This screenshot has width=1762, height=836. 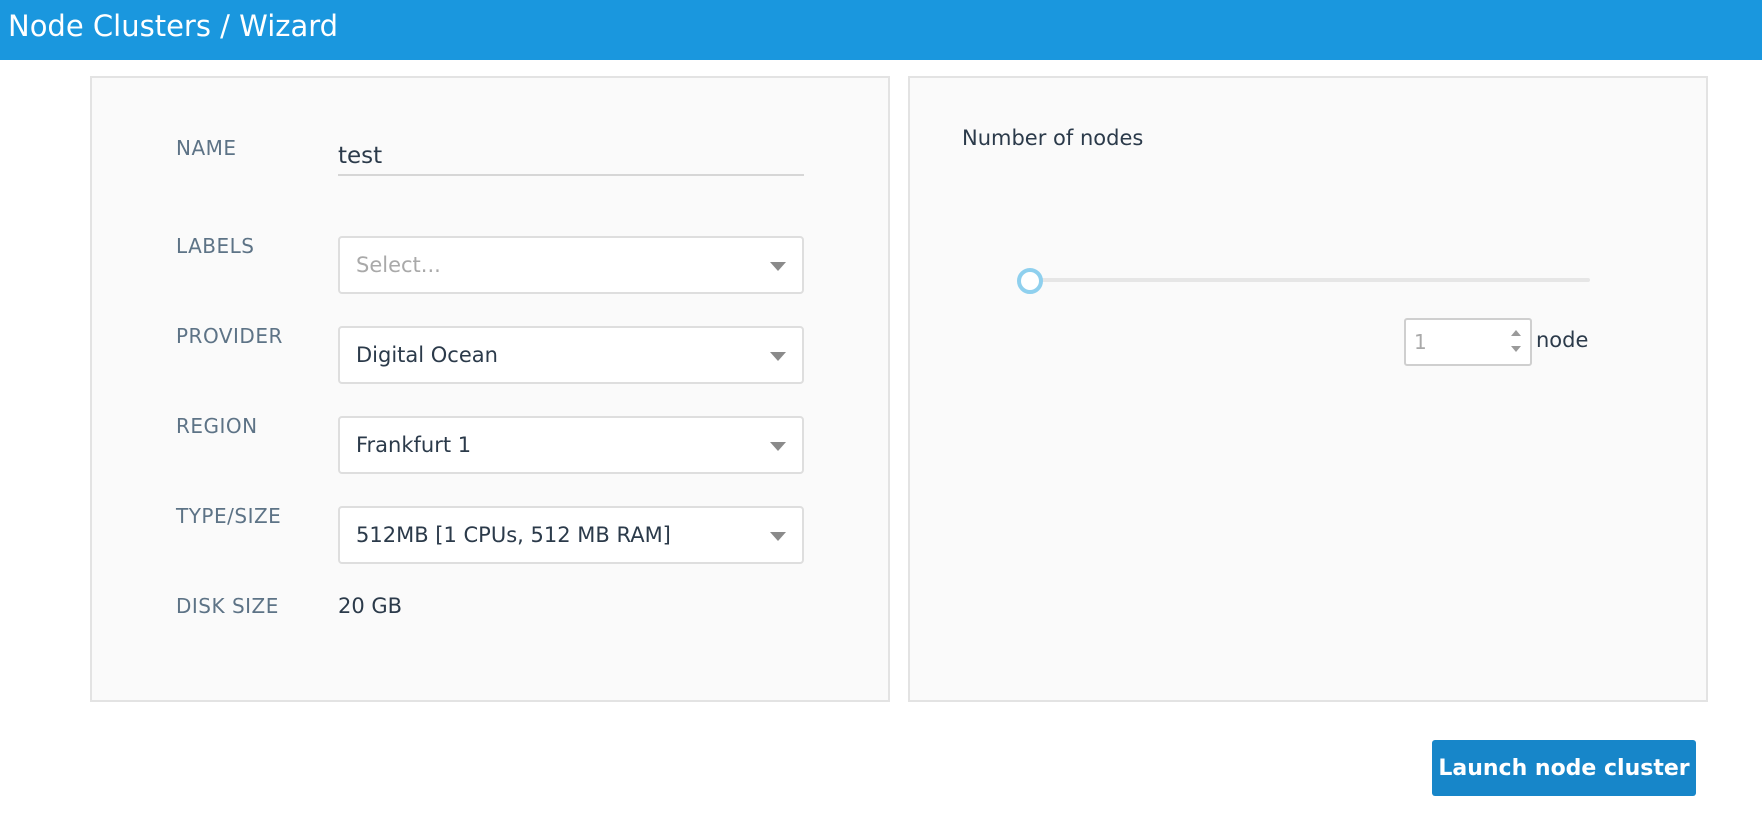 What do you see at coordinates (206, 148) in the screenshot?
I see `name-label: NAME` at bounding box center [206, 148].